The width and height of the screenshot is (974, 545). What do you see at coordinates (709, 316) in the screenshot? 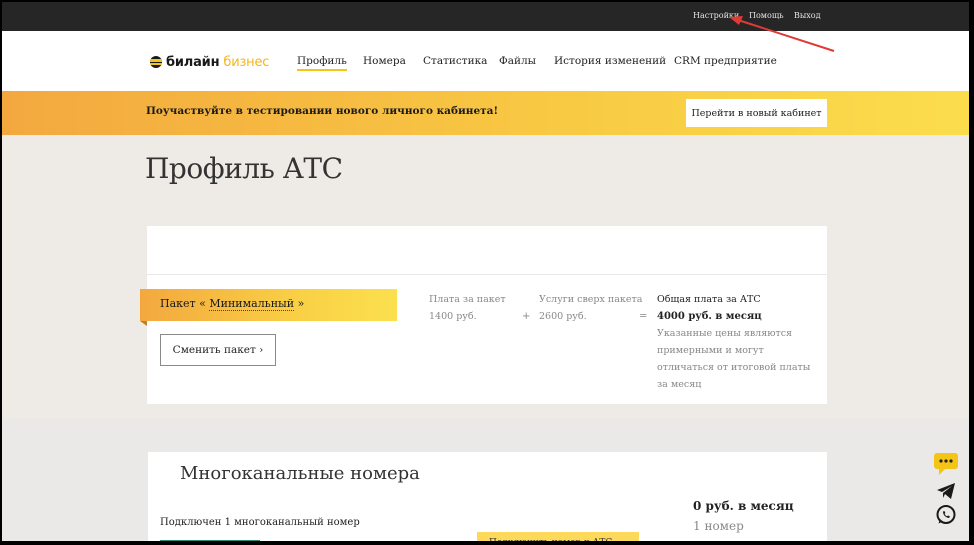
I see `total-fee-value: 4000 руб. в месяц` at bounding box center [709, 316].